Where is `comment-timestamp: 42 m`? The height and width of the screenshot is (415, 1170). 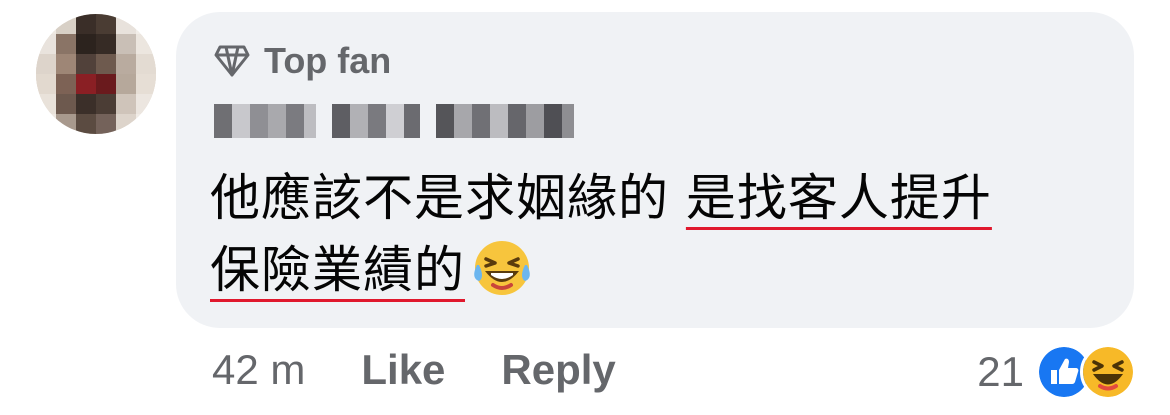 comment-timestamp: 42 m is located at coordinates (258, 370).